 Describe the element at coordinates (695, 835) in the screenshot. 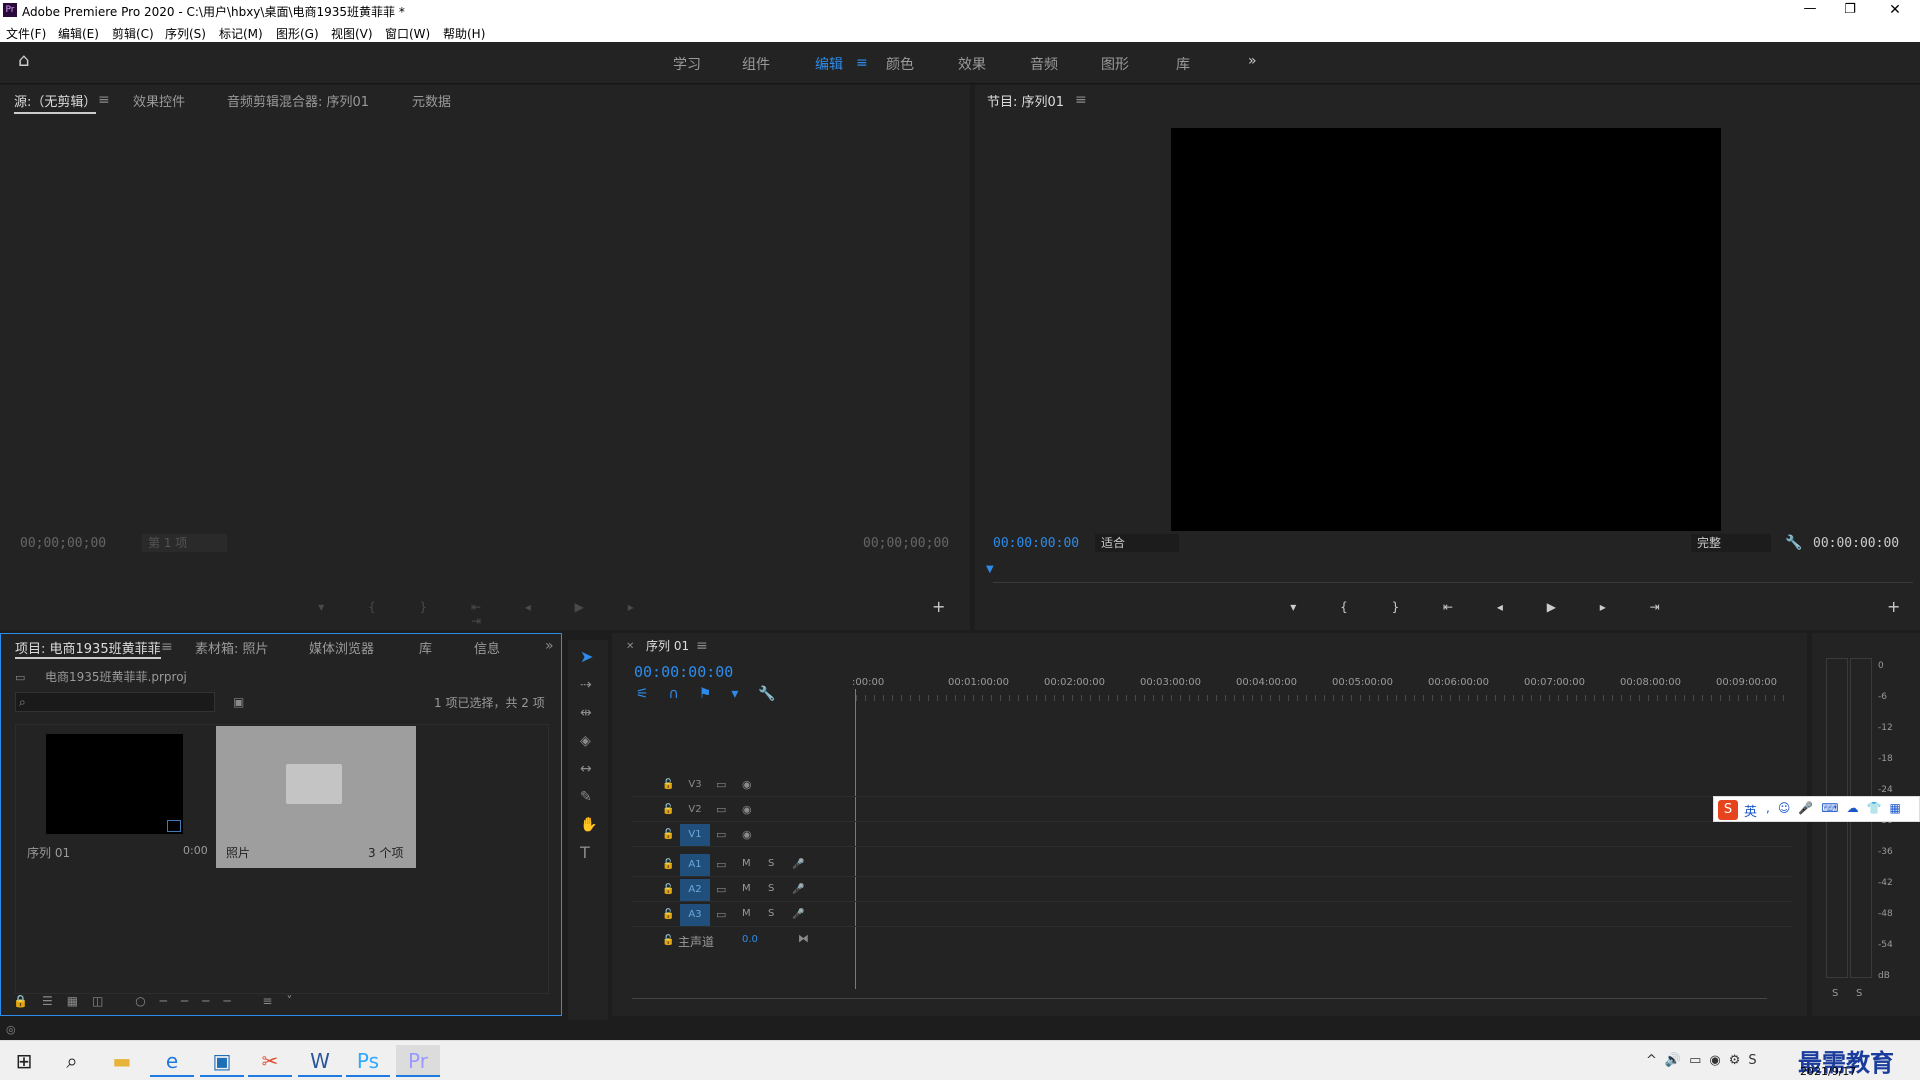

I see `track-label: V1` at that location.